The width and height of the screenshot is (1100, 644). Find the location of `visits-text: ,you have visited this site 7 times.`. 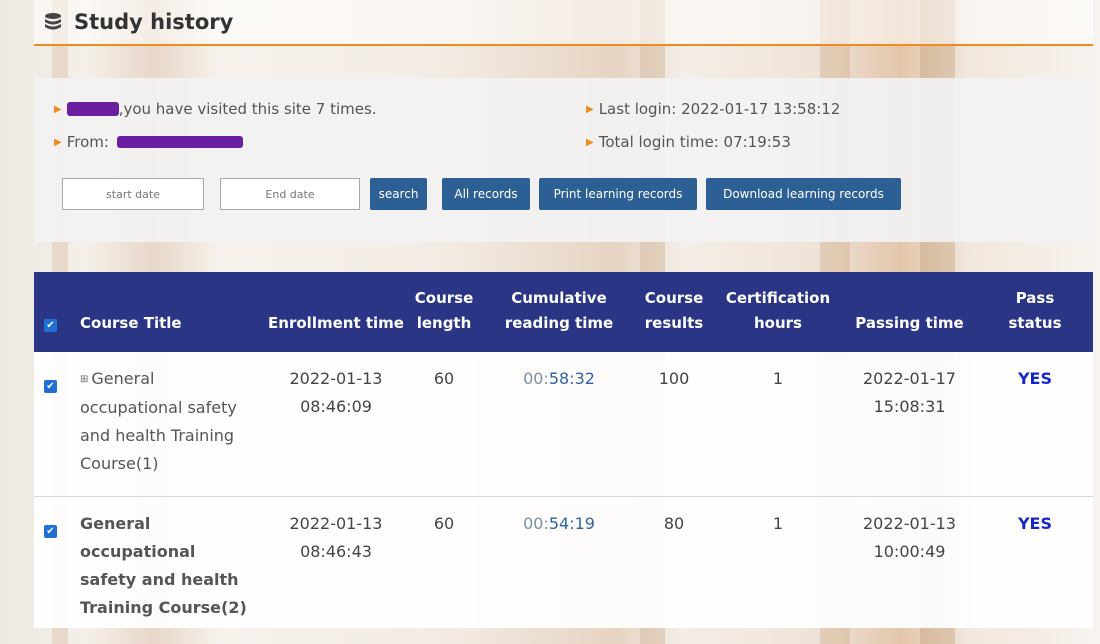

visits-text: ,you have visited this site 7 times. is located at coordinates (247, 109).